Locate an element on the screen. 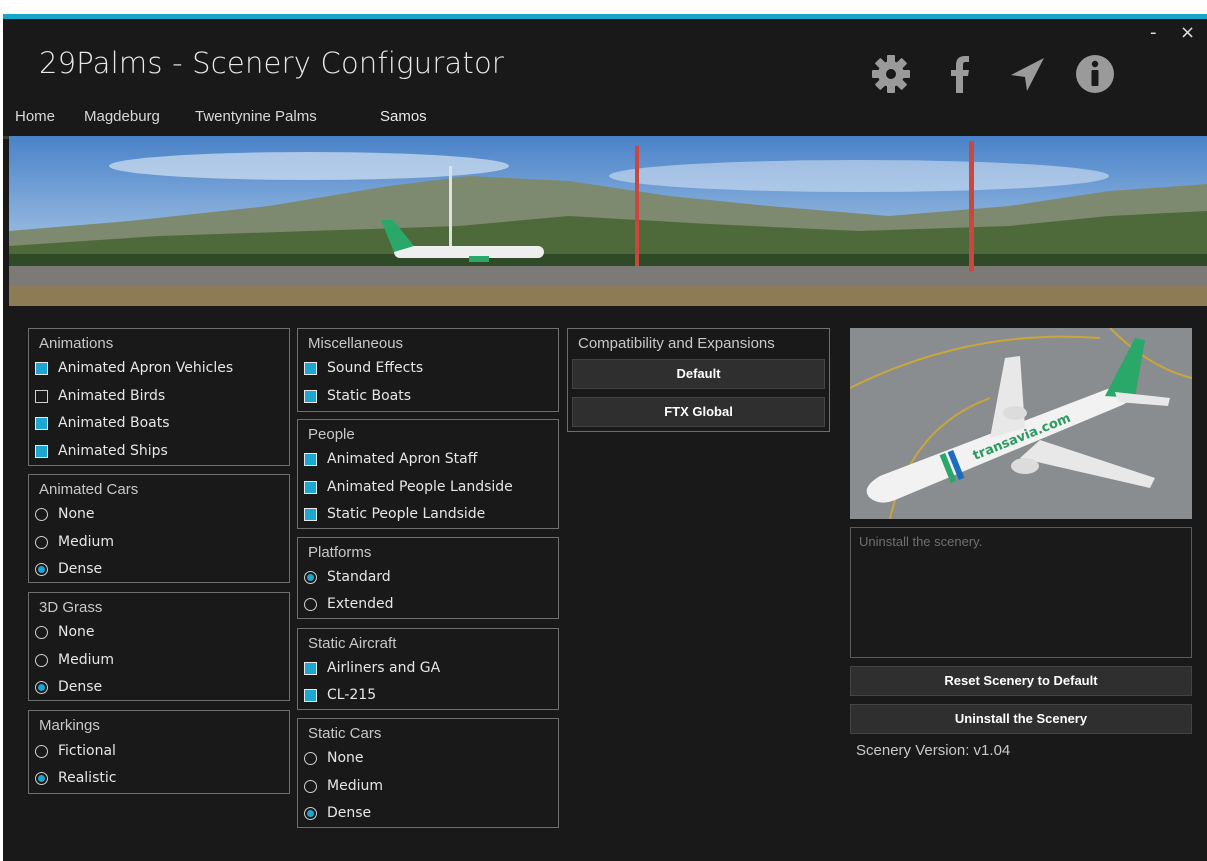 The width and height of the screenshot is (1207, 861). 3d-grass-group: 3D Grass None Medium Dense is located at coordinates (159, 646).